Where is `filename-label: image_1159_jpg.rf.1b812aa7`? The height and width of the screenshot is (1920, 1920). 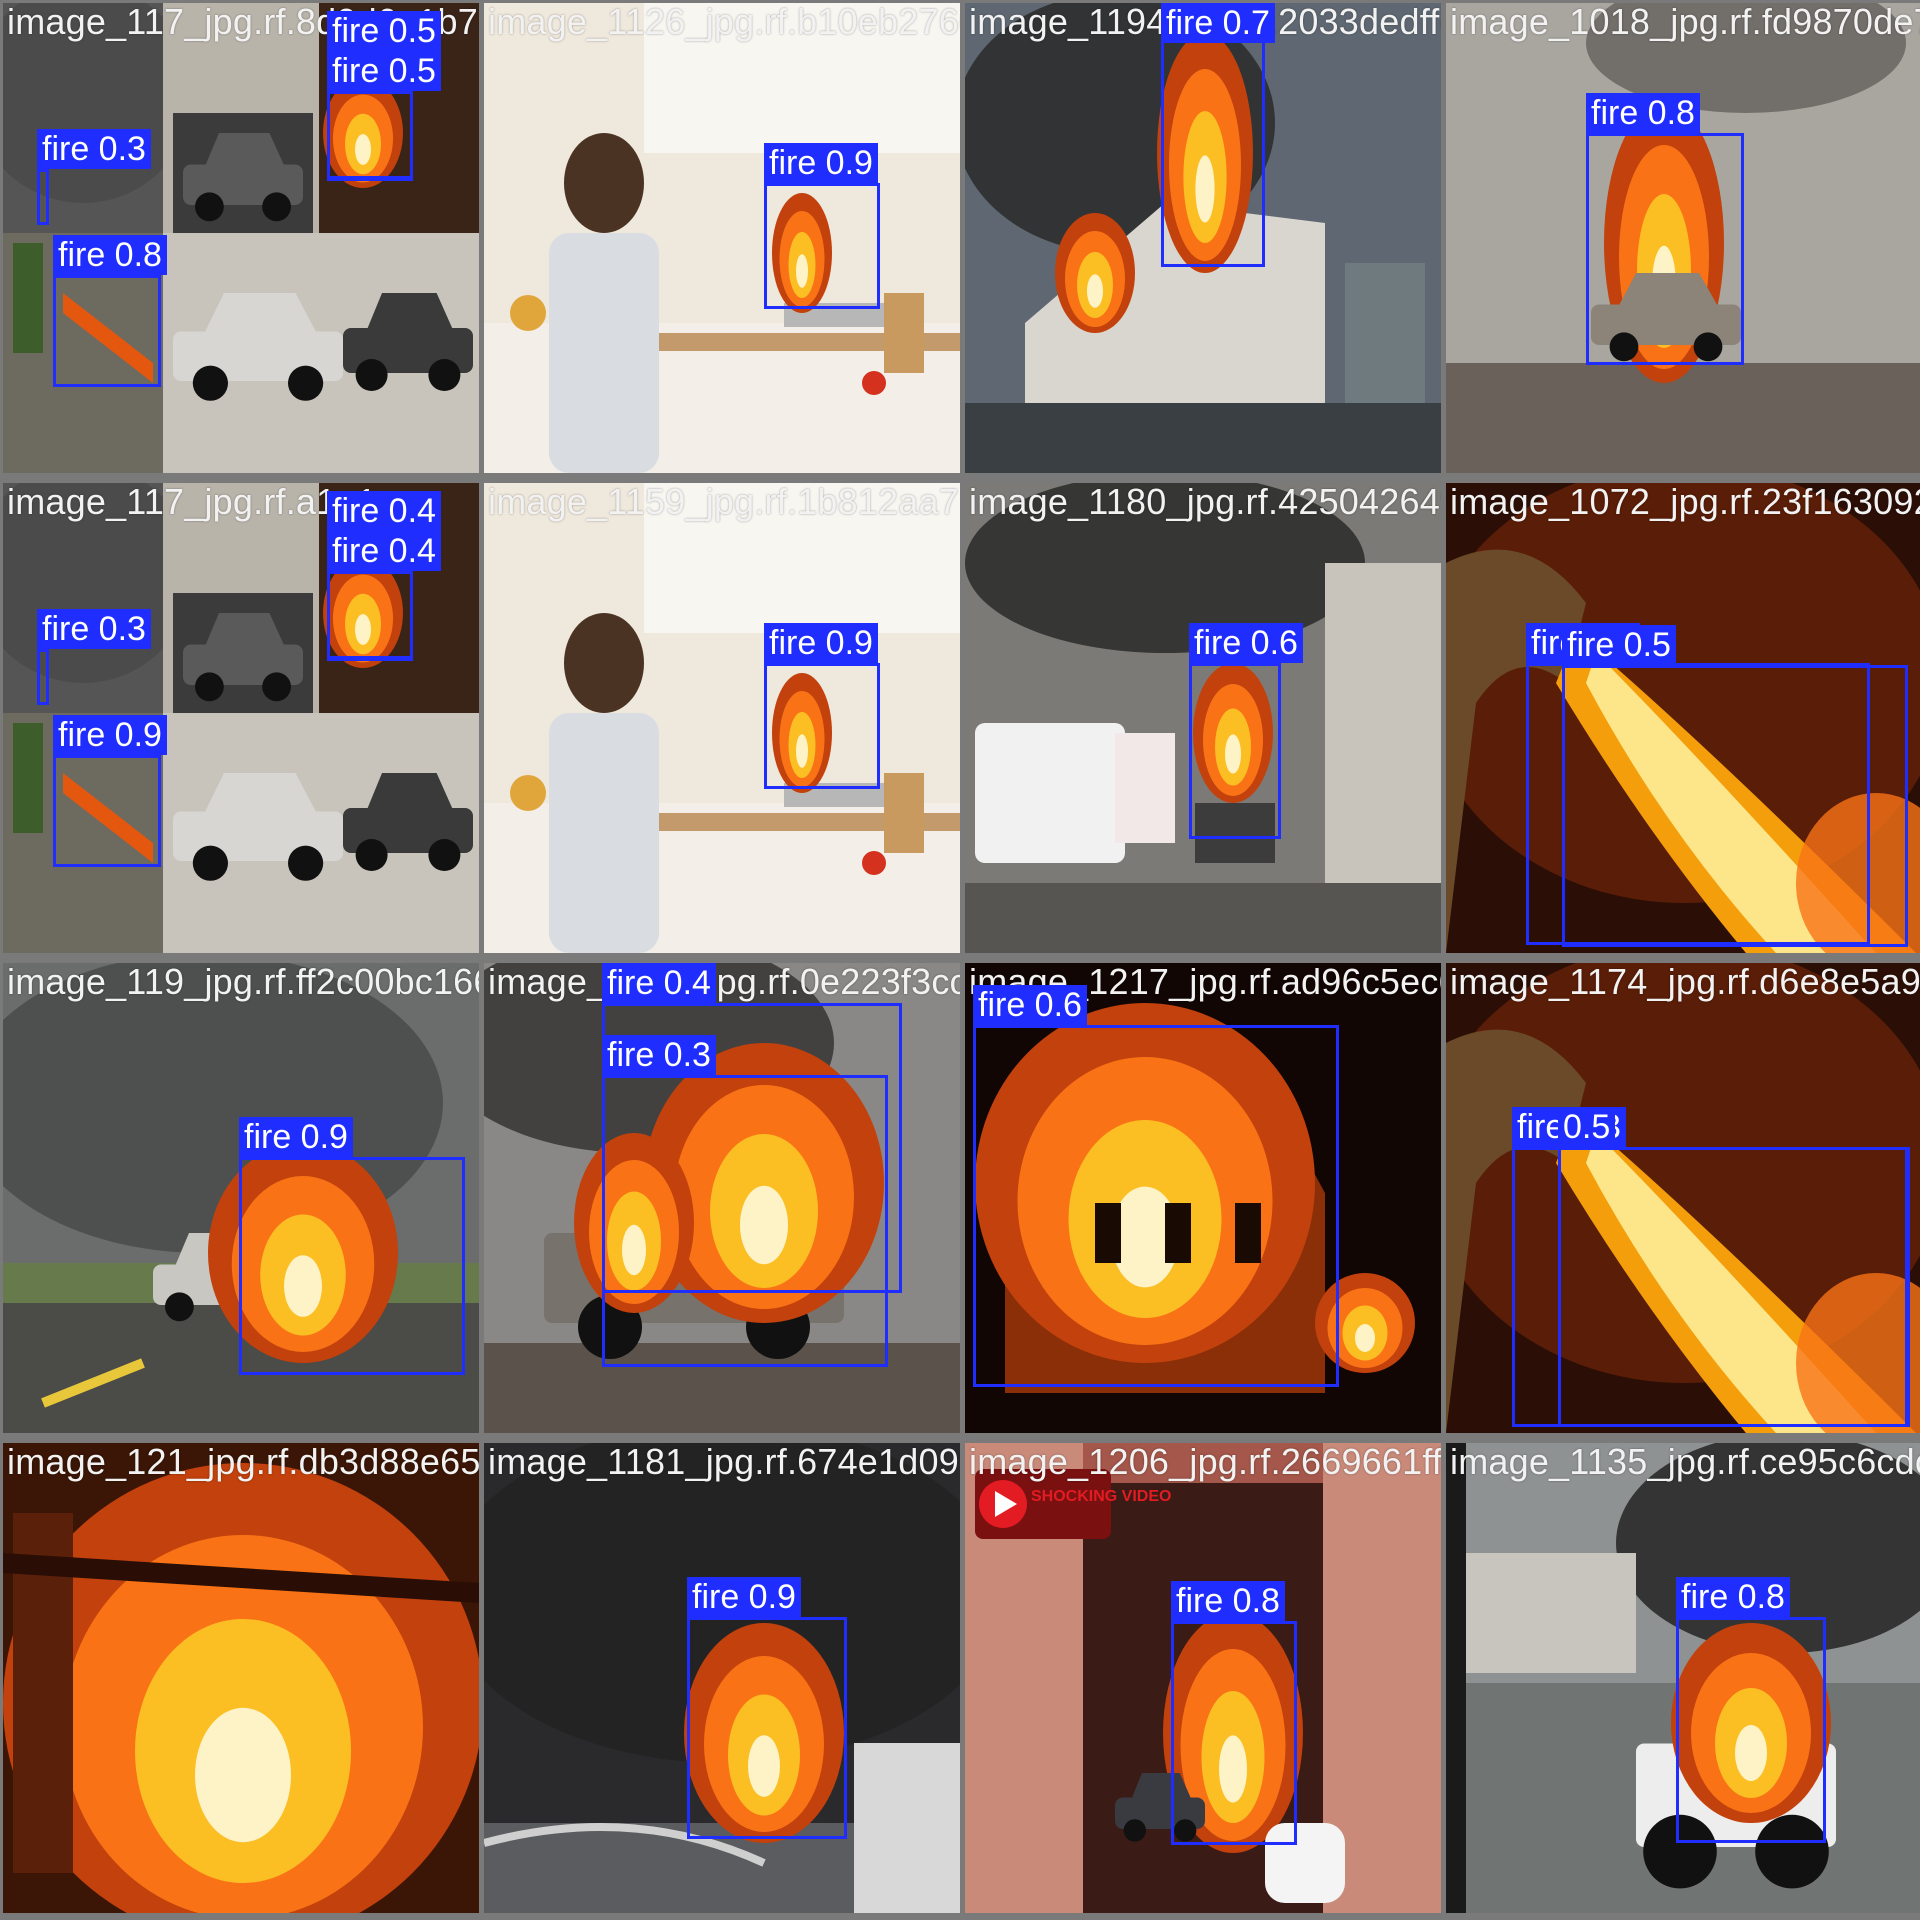 filename-label: image_1159_jpg.rf.1b812aa7 is located at coordinates (723, 502).